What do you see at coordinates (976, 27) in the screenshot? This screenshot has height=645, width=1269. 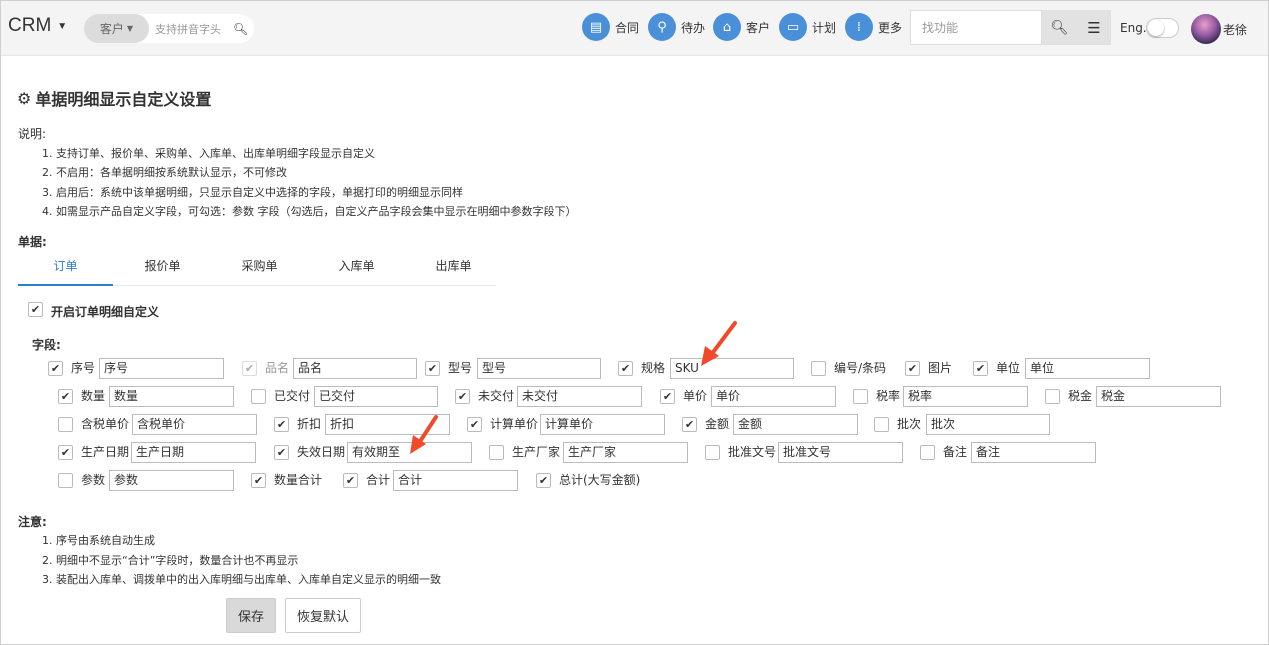 I see `find-function-input: 找功能` at bounding box center [976, 27].